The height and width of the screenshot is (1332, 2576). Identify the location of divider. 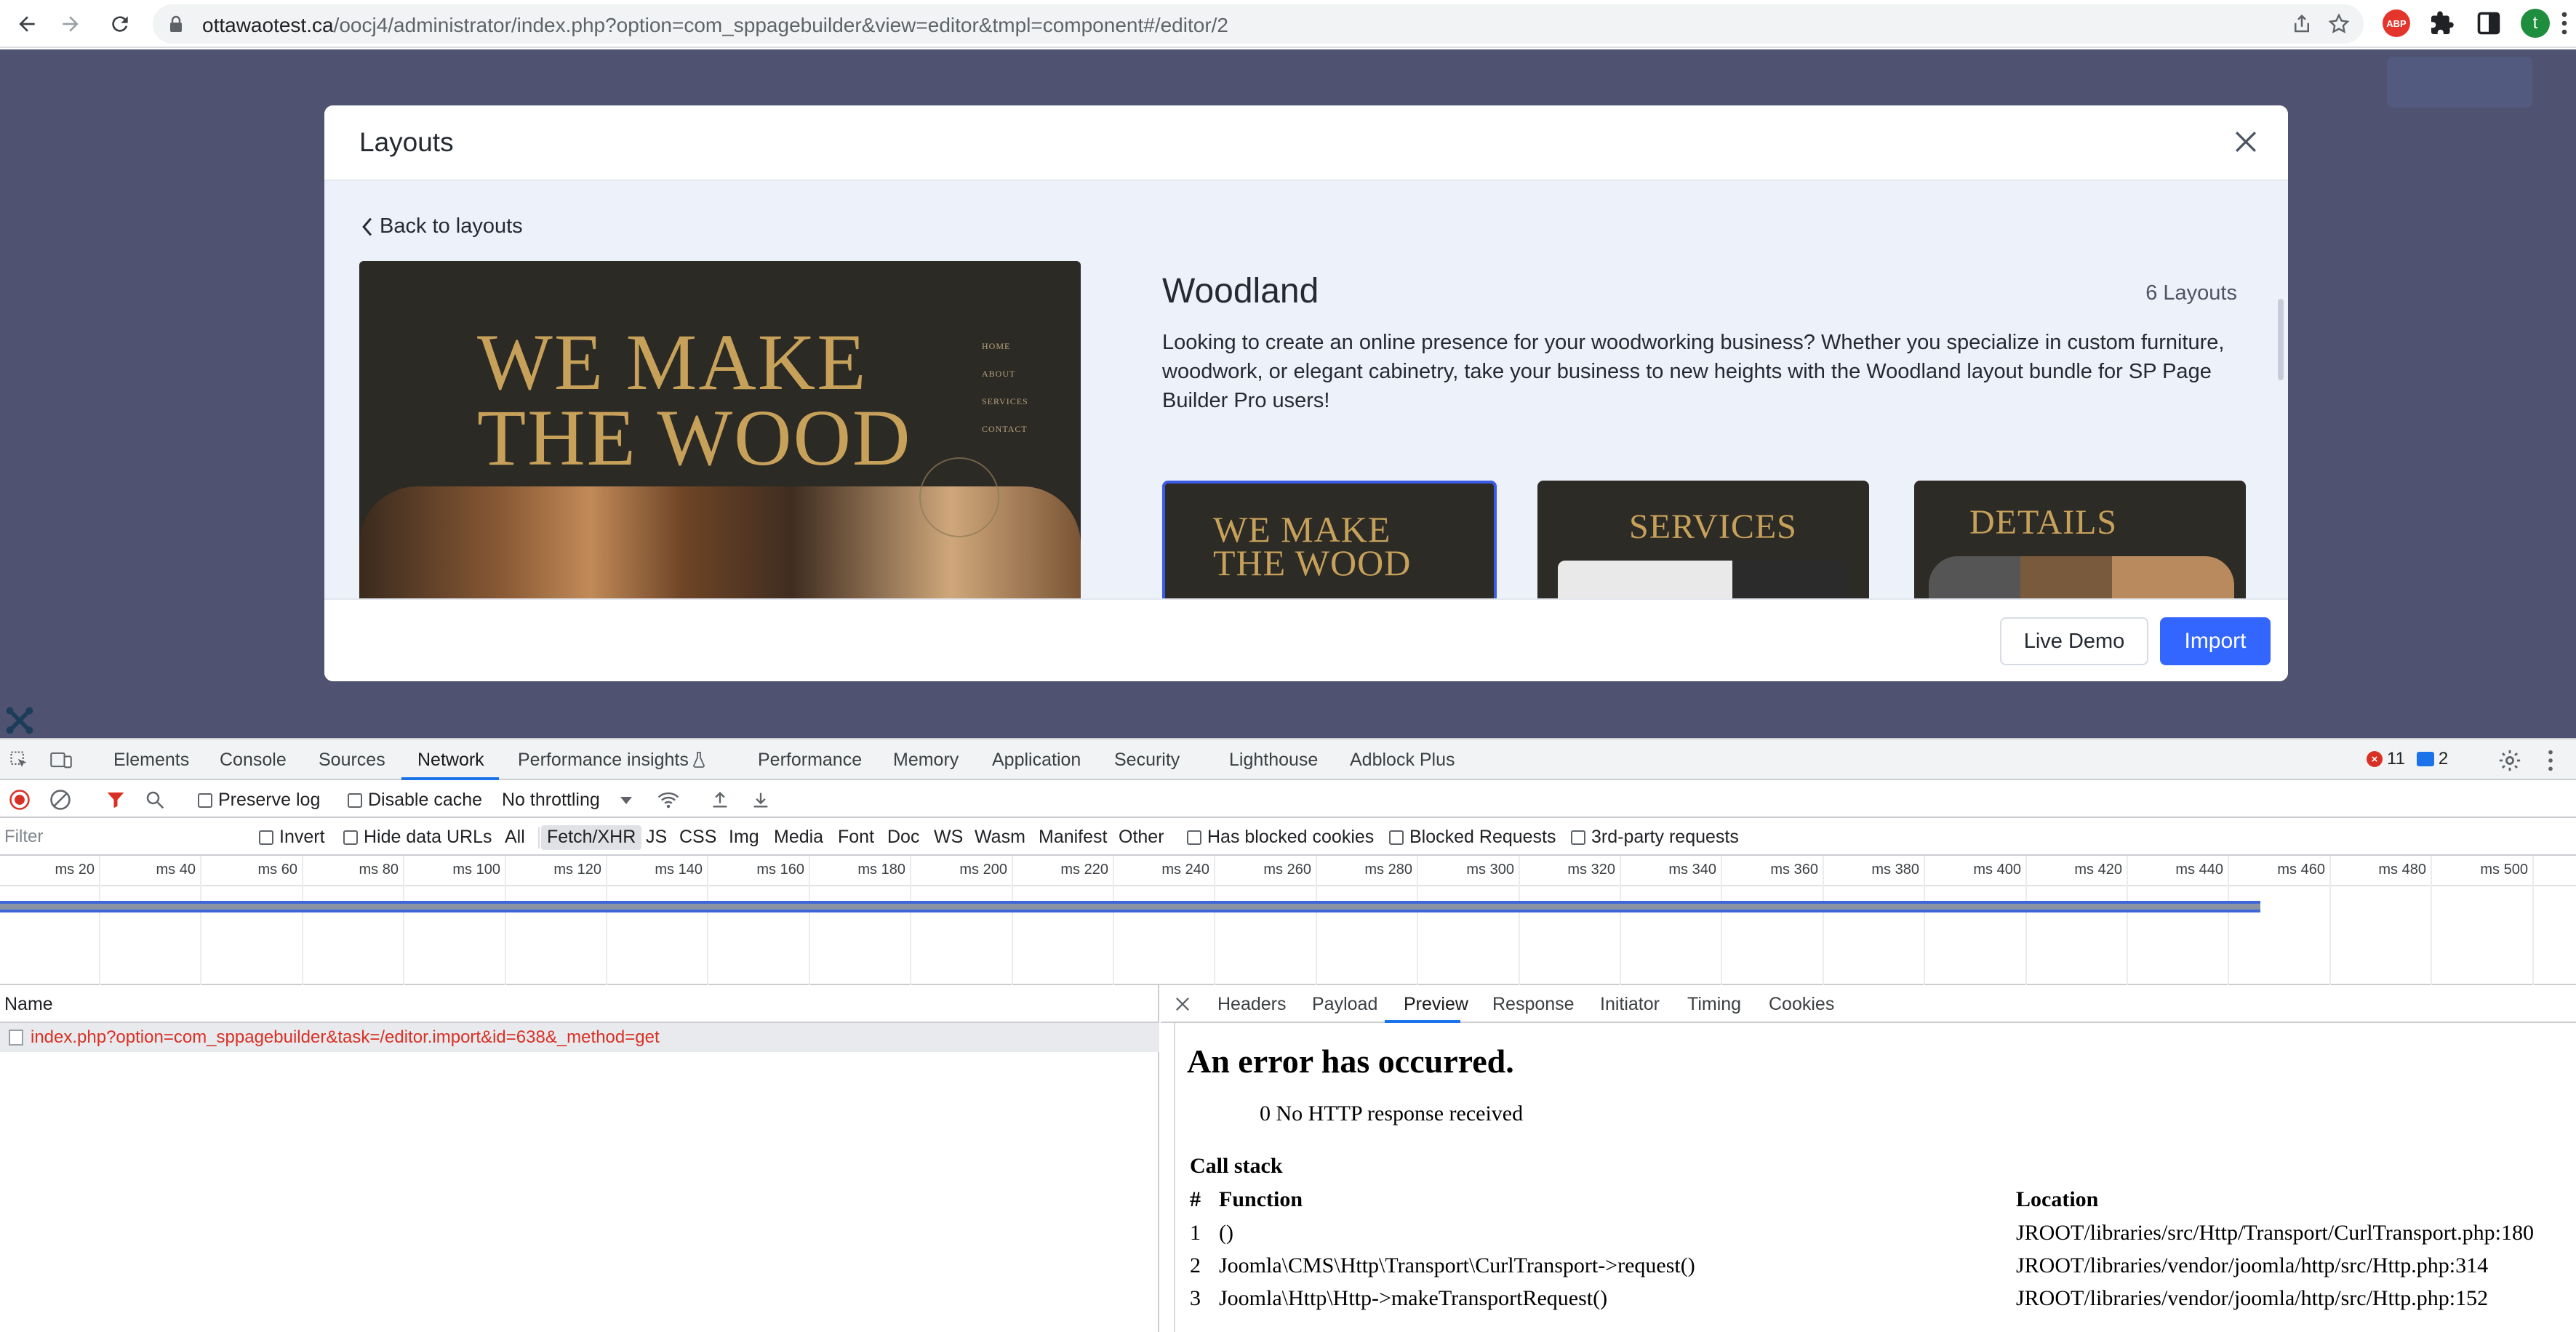
(1288, 886).